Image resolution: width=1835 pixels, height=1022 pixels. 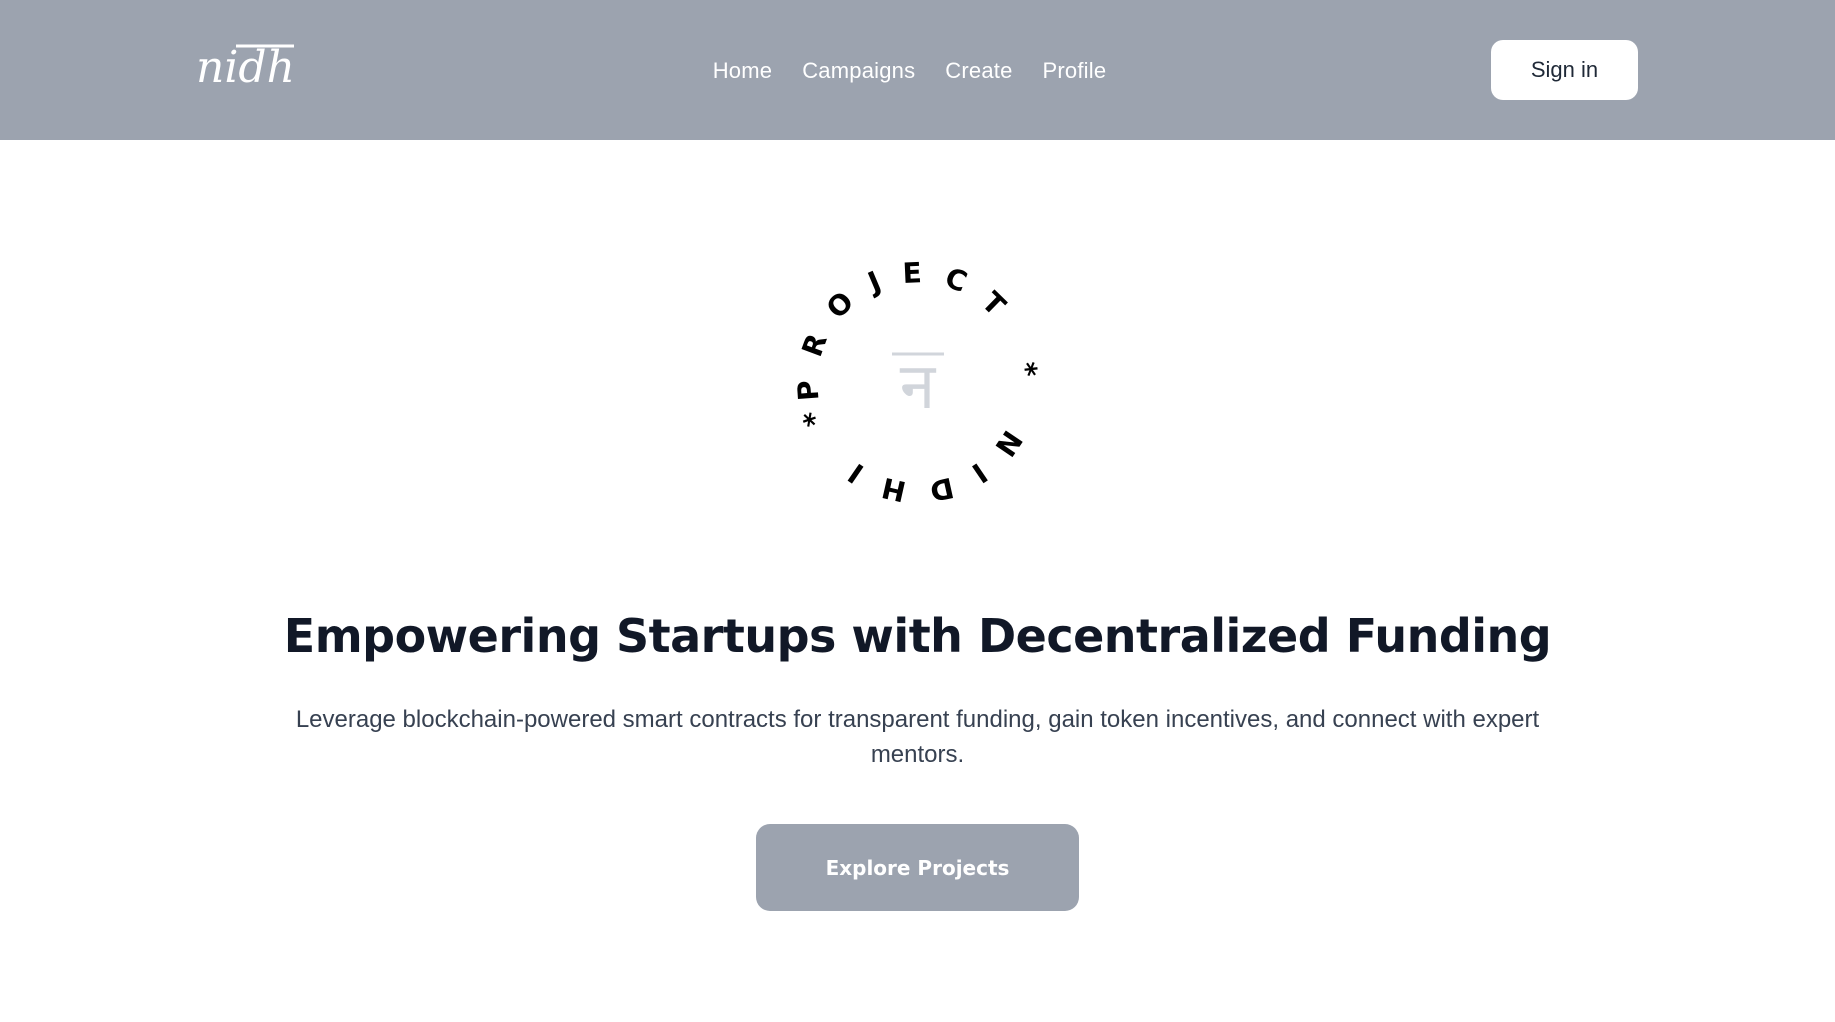 What do you see at coordinates (918, 387) in the screenshot?
I see `badge-center-glyph: न` at bounding box center [918, 387].